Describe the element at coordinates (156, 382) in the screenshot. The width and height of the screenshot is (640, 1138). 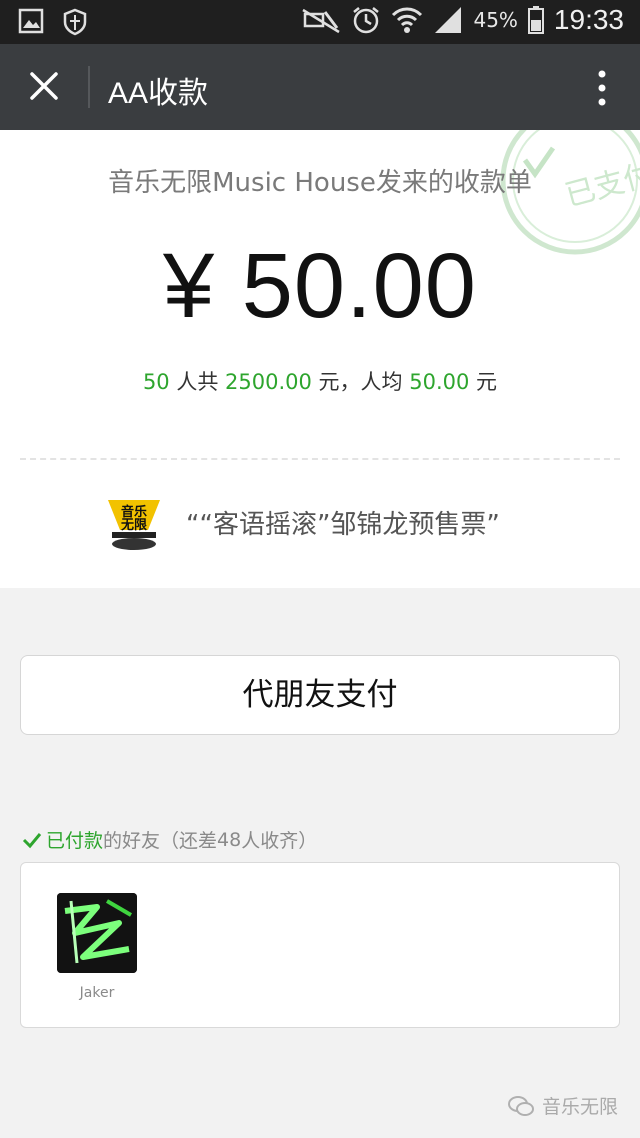
I see `people-count: 50` at that location.